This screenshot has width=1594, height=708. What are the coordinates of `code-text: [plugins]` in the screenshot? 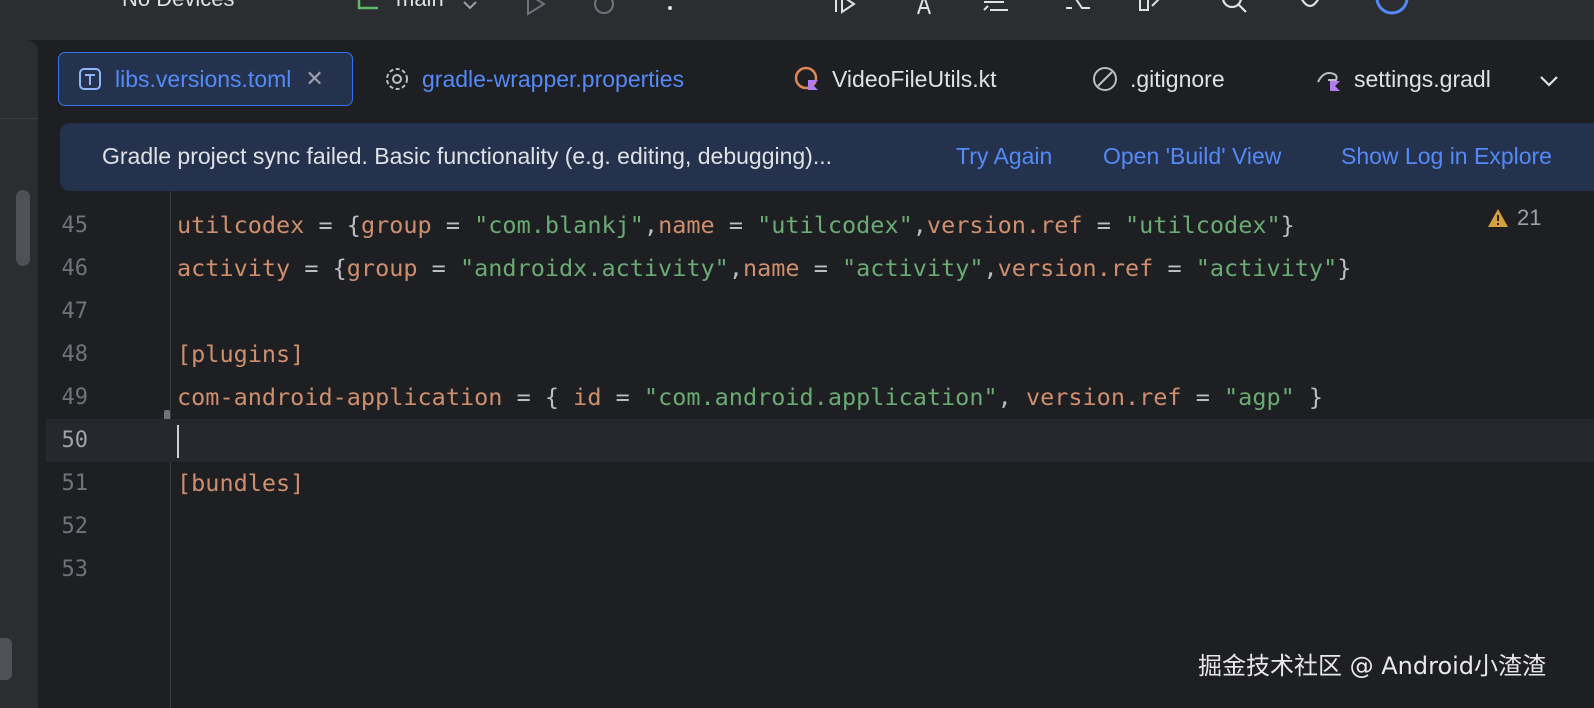 It's located at (241, 354).